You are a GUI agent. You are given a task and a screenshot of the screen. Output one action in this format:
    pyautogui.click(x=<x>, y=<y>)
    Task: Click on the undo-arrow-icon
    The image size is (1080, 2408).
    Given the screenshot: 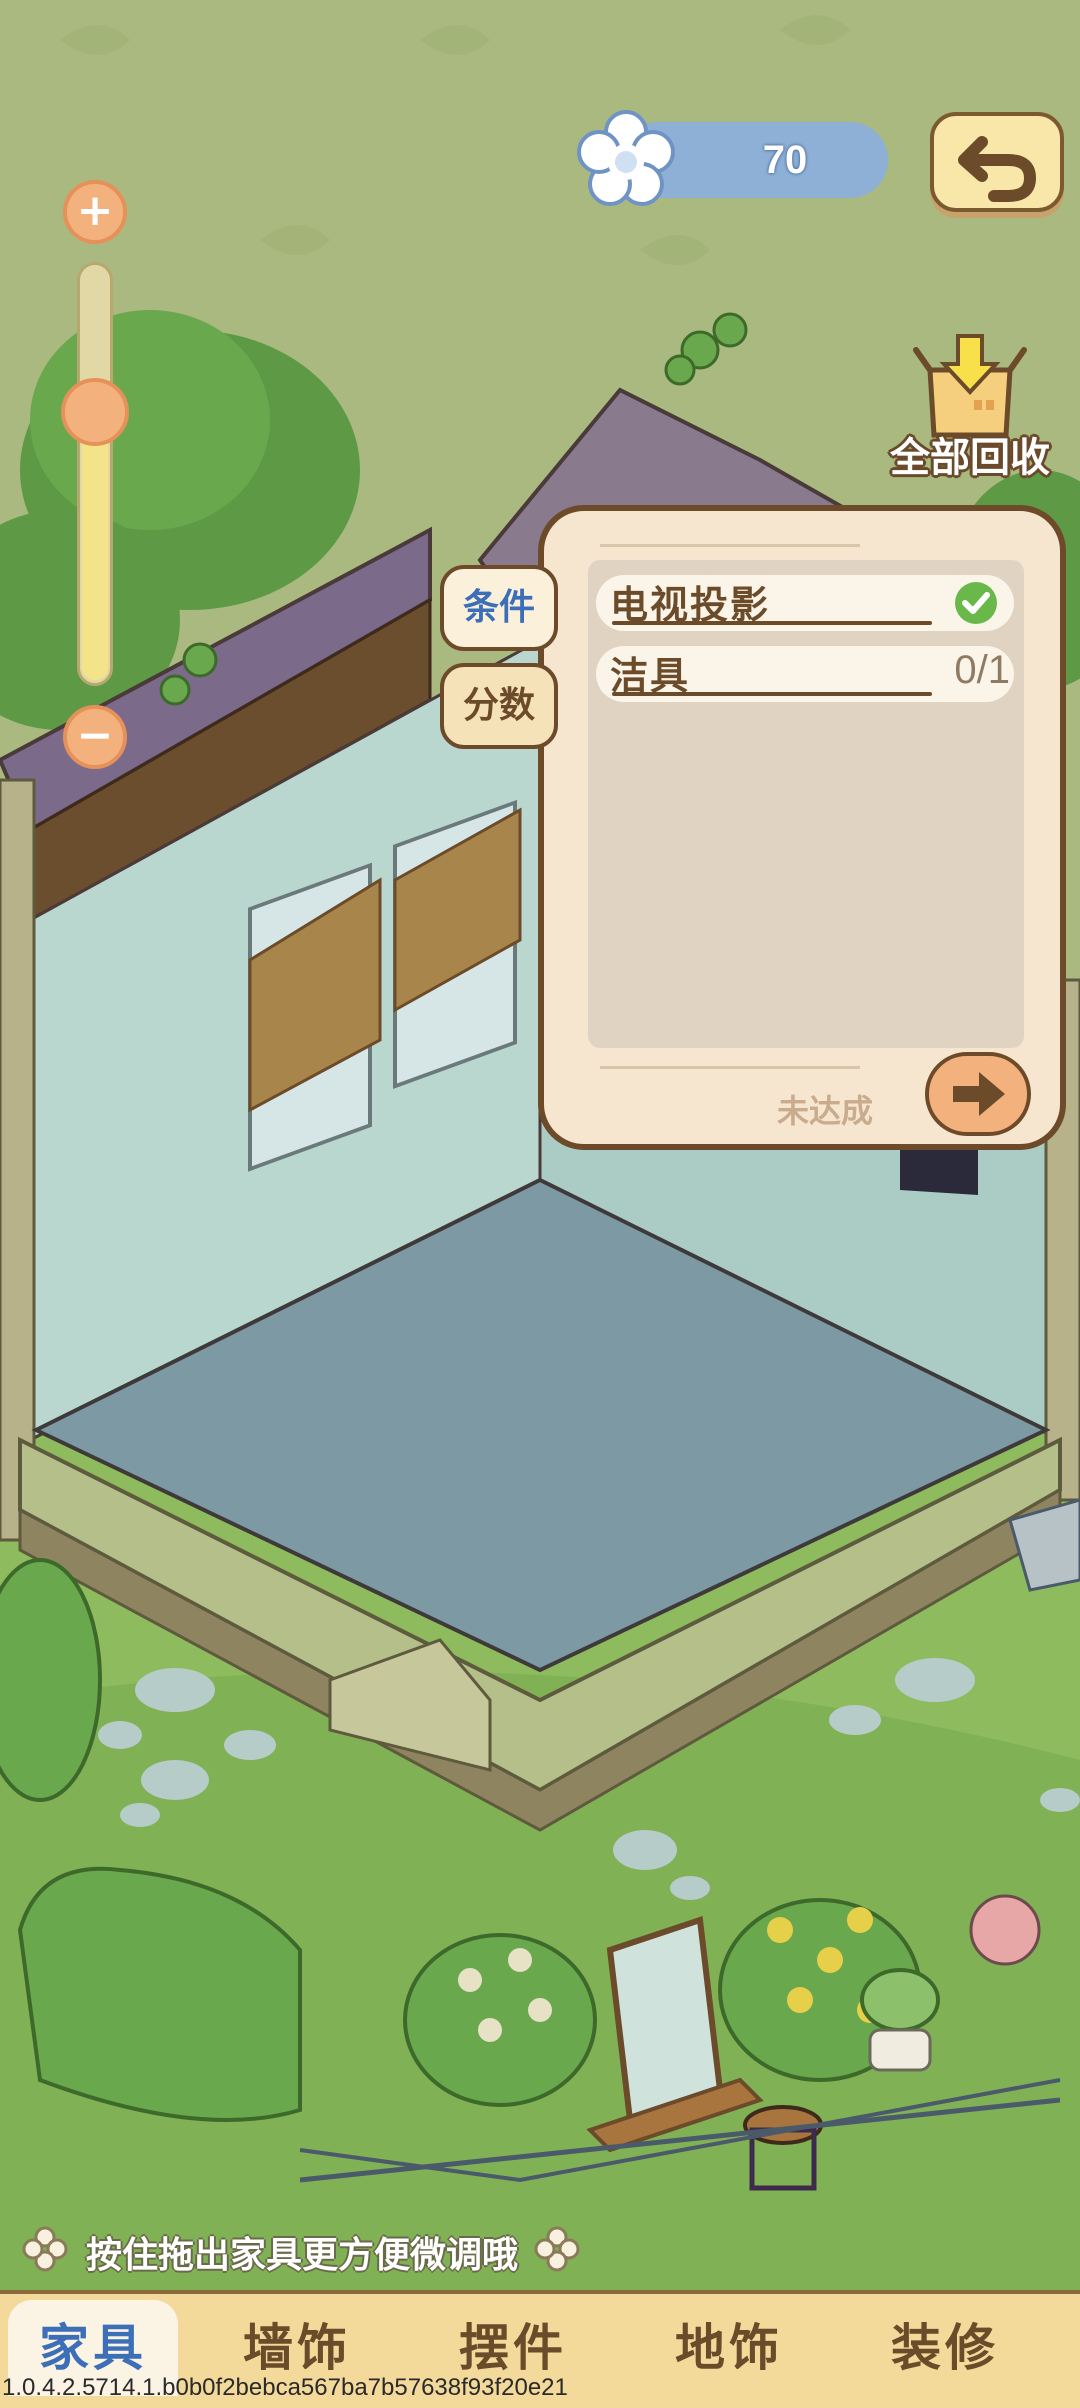 What is the action you would take?
    pyautogui.click(x=997, y=169)
    